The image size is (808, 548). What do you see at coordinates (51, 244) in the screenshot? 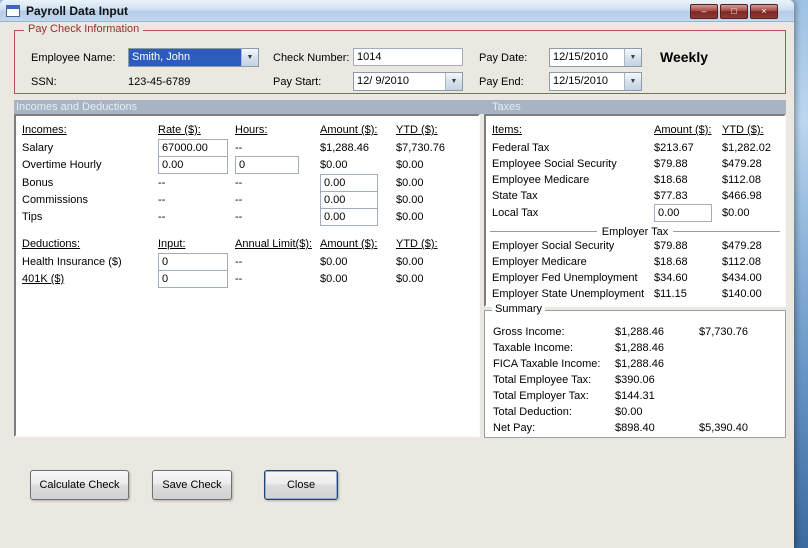
I see `deductions-header: Deductions:` at bounding box center [51, 244].